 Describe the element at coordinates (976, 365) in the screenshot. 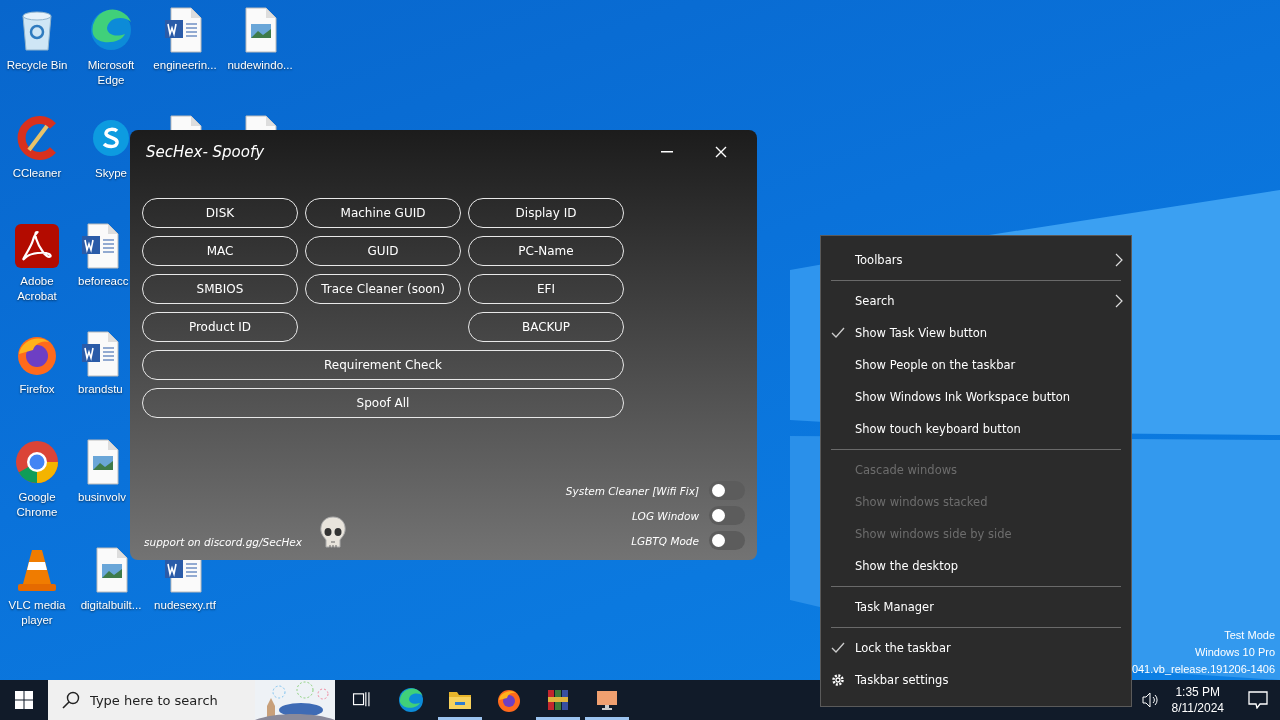

I see `menu-item: Show People on the taskbar` at that location.